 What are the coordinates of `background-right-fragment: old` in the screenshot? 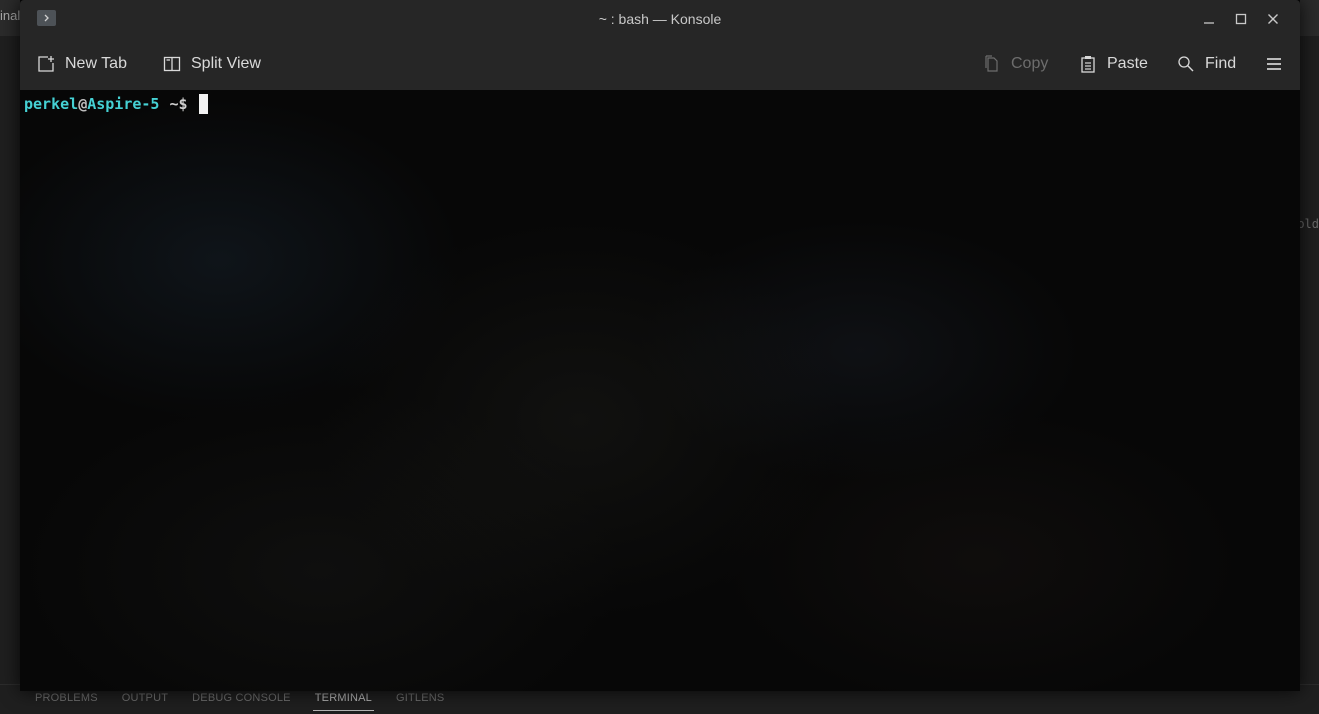 It's located at (1308, 224).